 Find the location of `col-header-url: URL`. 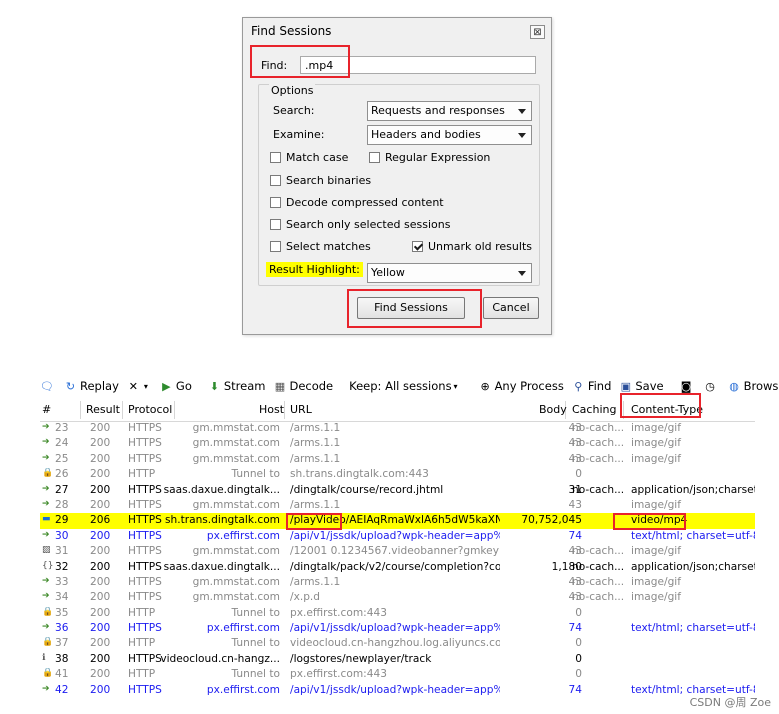

col-header-url: URL is located at coordinates (301, 409).